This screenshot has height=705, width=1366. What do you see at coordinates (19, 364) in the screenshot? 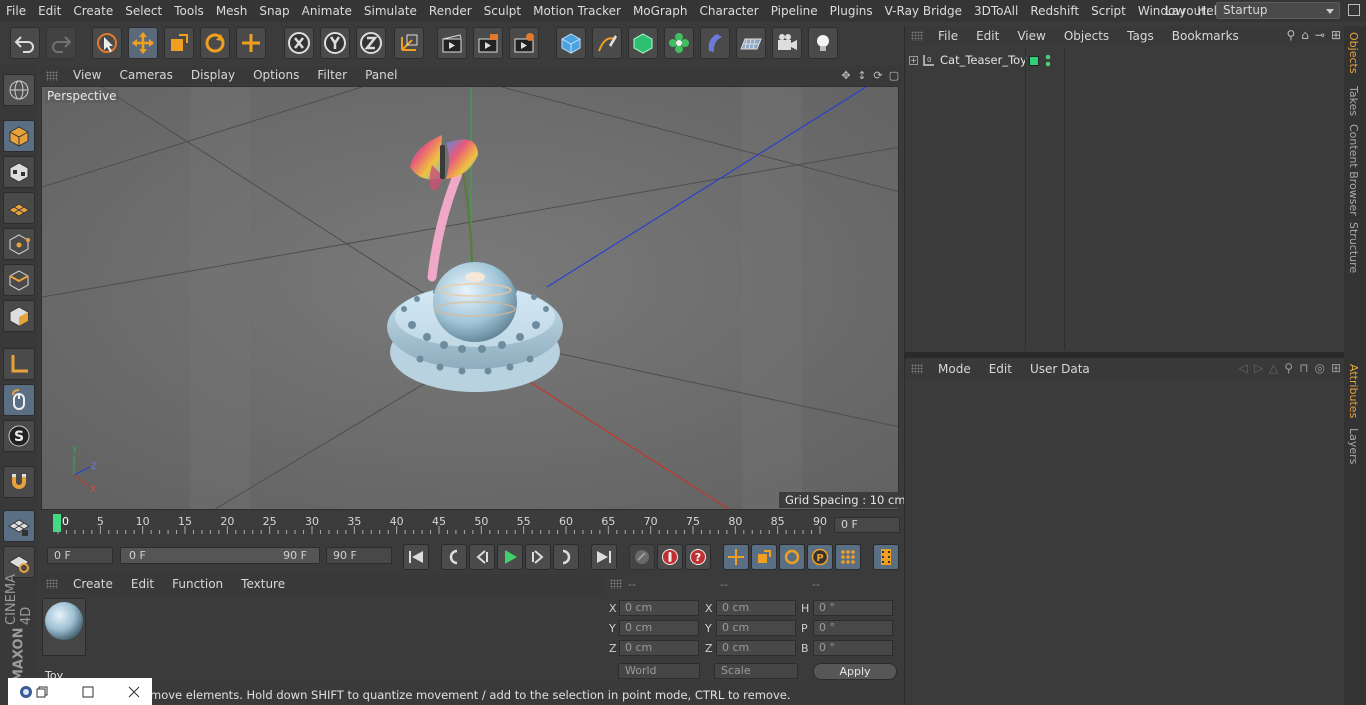
I see `axis-mode-button` at bounding box center [19, 364].